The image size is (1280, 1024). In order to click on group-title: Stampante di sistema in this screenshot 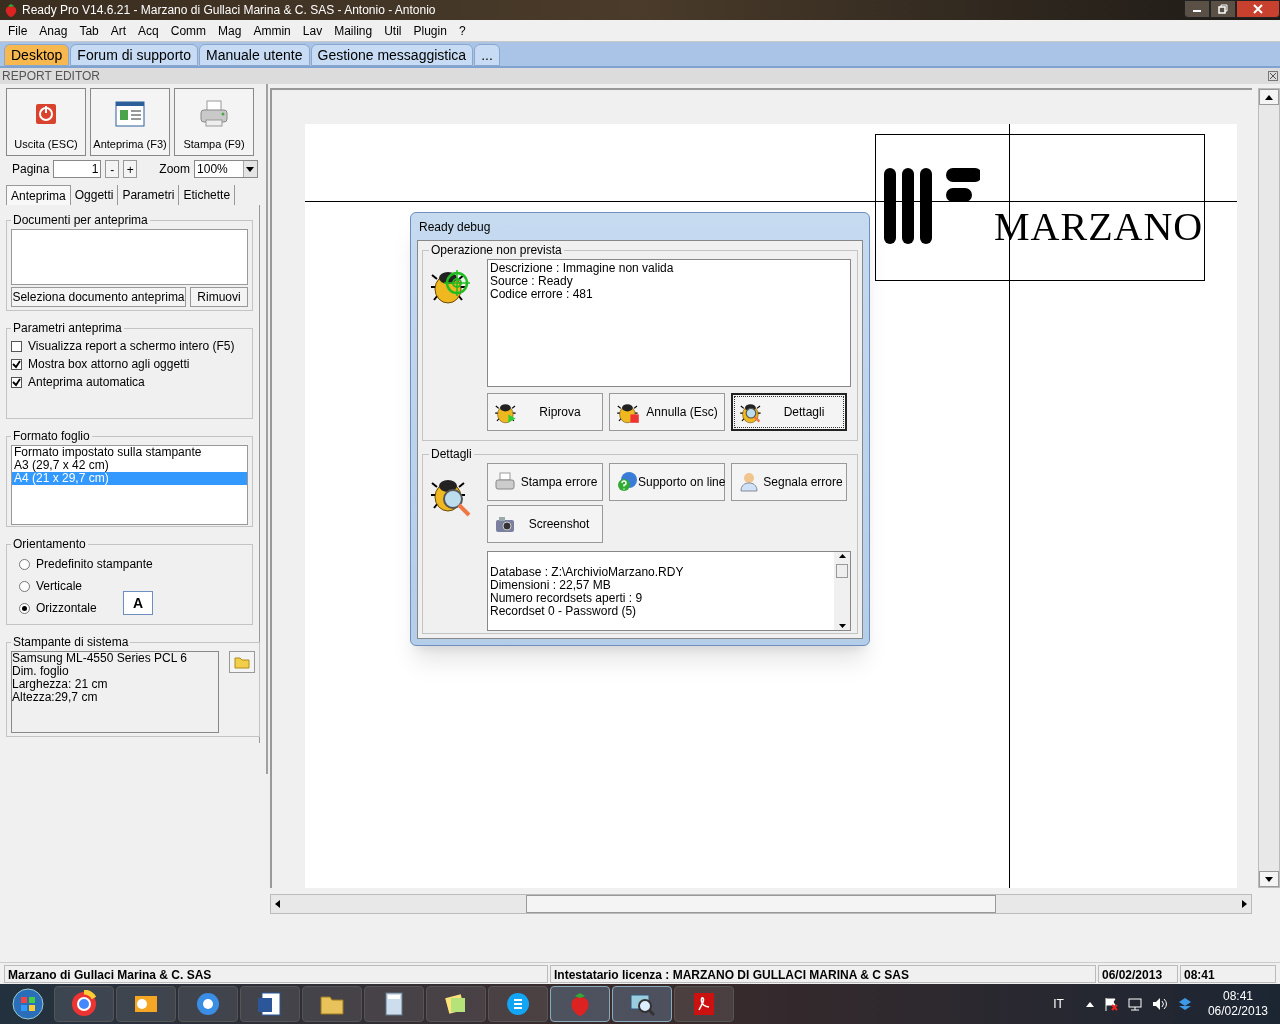, I will do `click(71, 642)`.